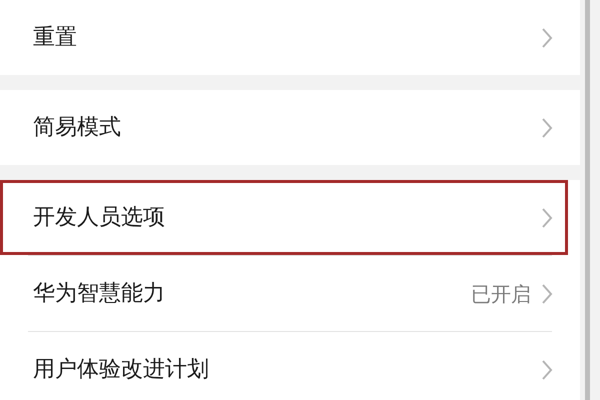  I want to click on item-value: 已开启, so click(501, 294).